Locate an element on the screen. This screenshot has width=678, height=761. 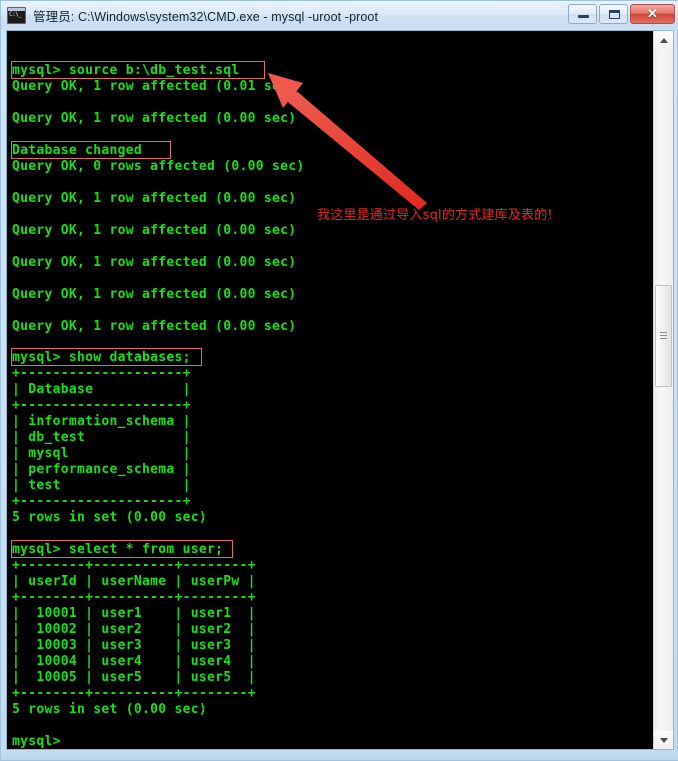
close-icon: ✕ is located at coordinates (652, 13).